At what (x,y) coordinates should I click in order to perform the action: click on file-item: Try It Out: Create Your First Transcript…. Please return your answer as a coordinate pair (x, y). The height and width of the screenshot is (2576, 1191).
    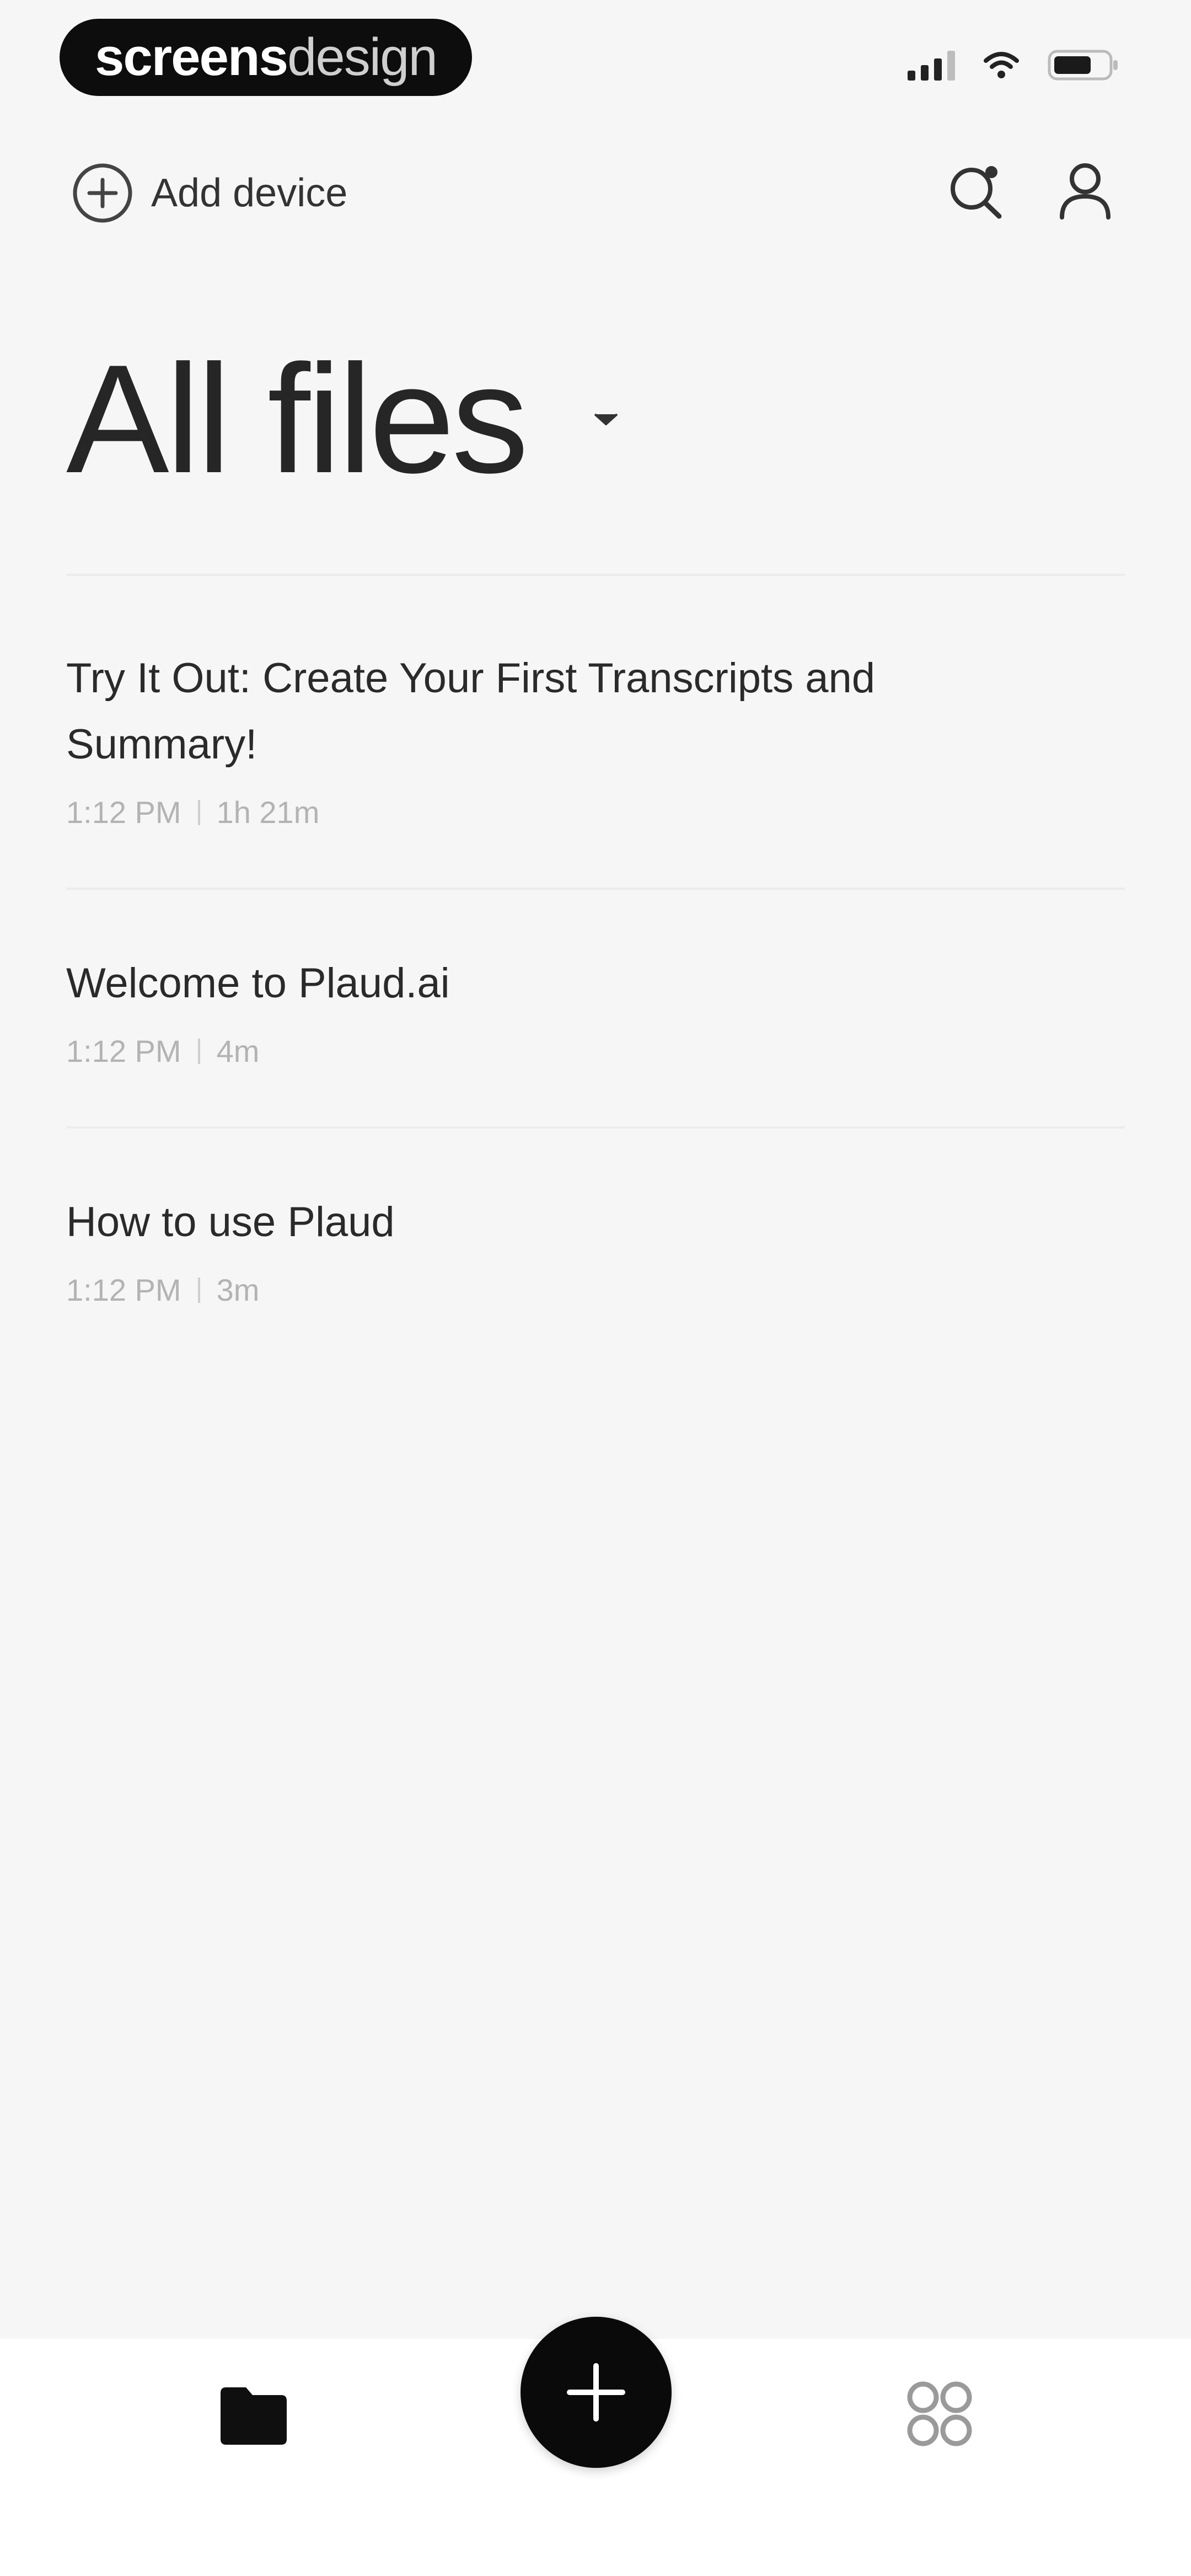
    Looking at the image, I should click on (595, 732).